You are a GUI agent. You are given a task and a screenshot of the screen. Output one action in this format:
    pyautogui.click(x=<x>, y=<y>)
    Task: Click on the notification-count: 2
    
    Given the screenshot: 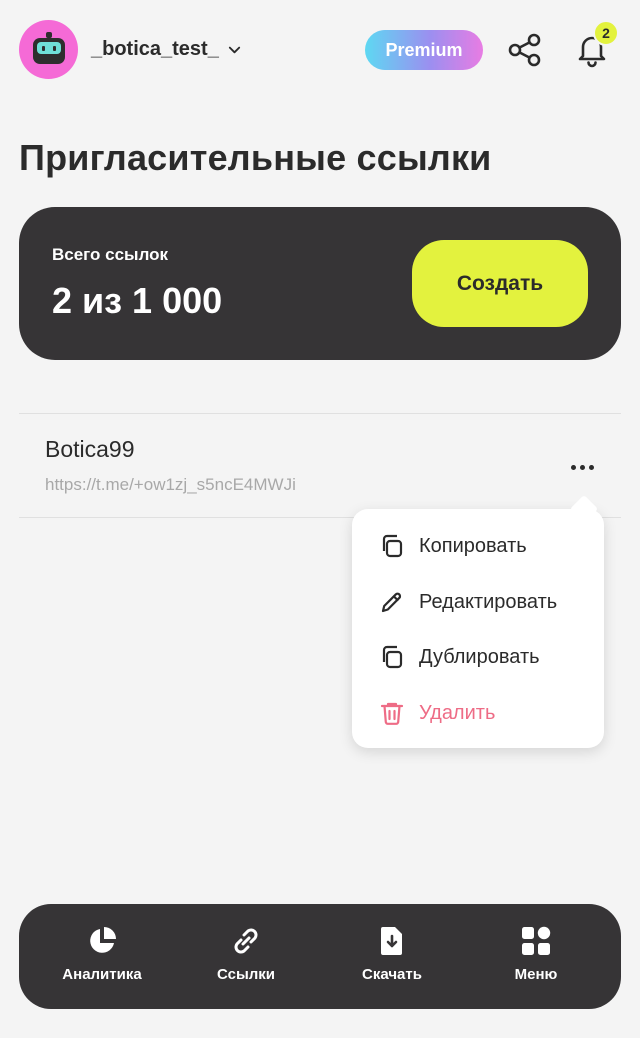 What is the action you would take?
    pyautogui.click(x=606, y=33)
    